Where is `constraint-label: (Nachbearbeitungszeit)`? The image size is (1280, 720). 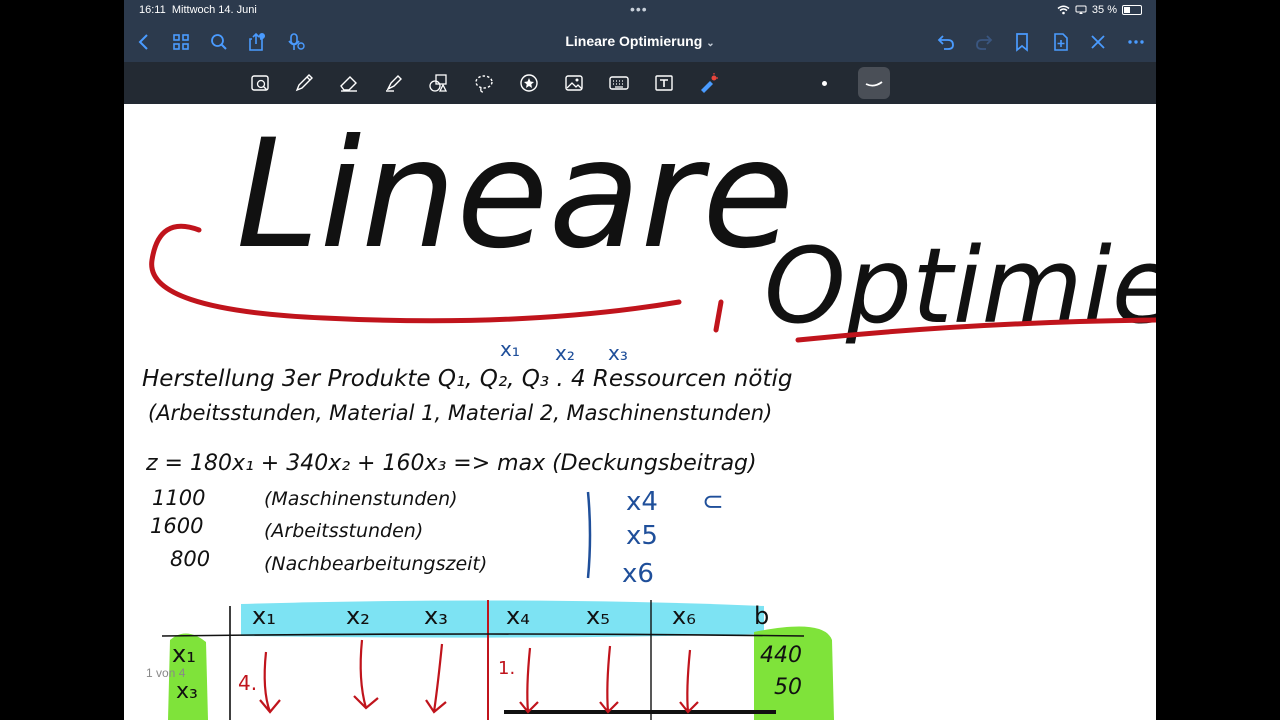
constraint-label: (Nachbearbeitungszeit) is located at coordinates (375, 564).